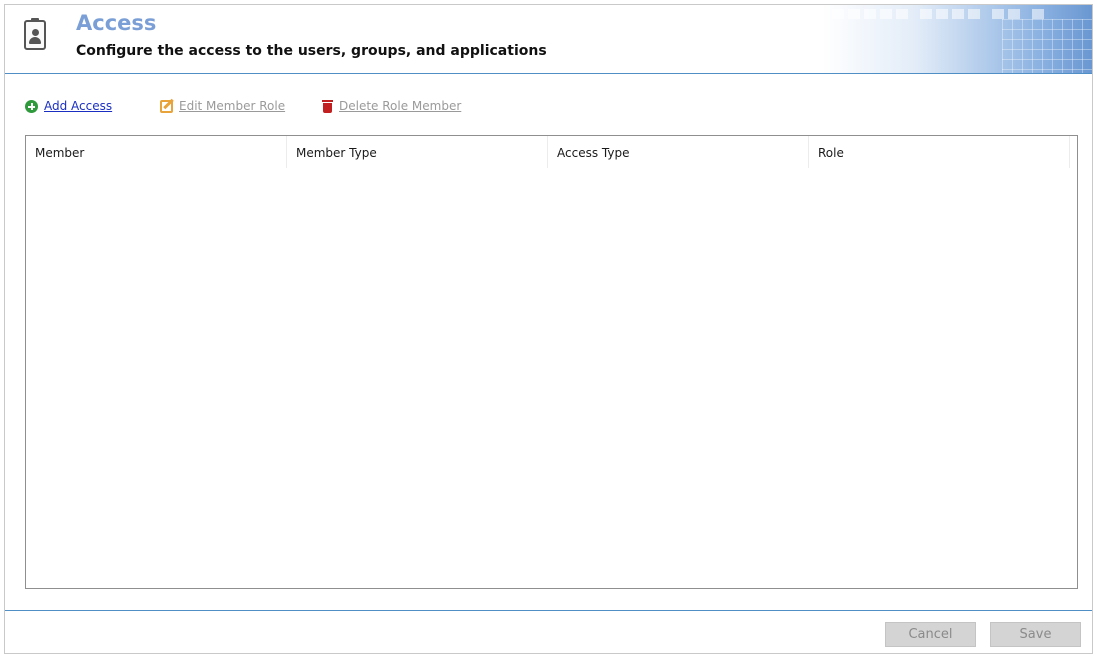 The height and width of the screenshot is (658, 1097). I want to click on add-access-button: Add Access, so click(68, 106).